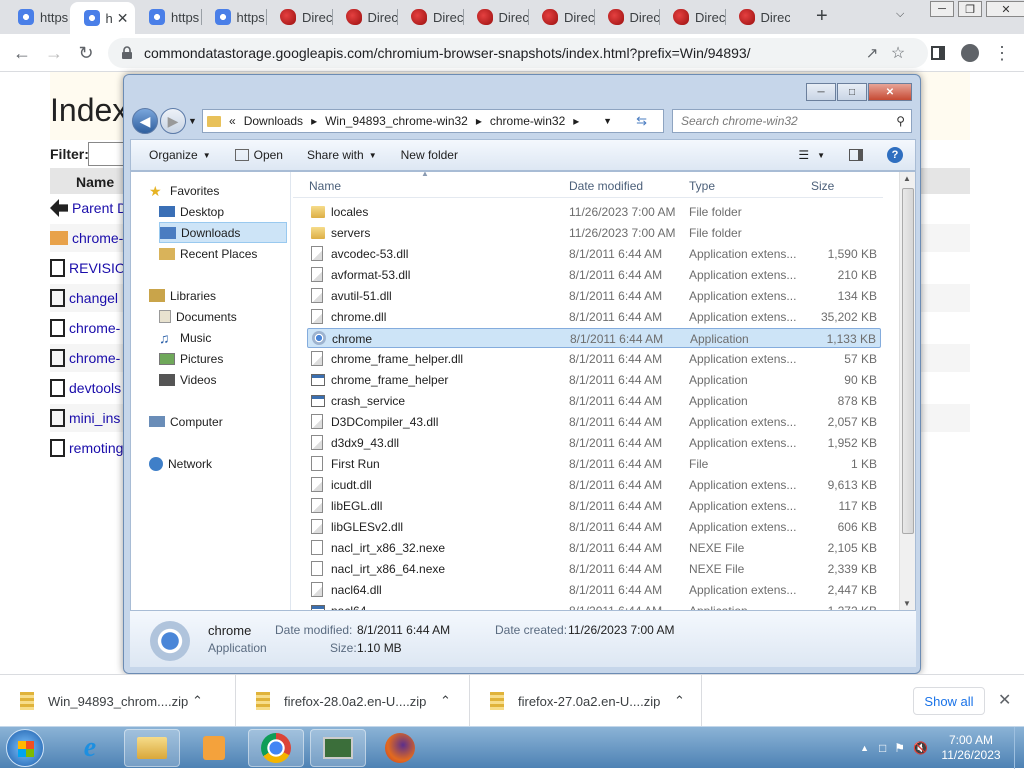 This screenshot has width=1024, height=769. I want to click on browser-minimize-button: ─, so click(942, 9).